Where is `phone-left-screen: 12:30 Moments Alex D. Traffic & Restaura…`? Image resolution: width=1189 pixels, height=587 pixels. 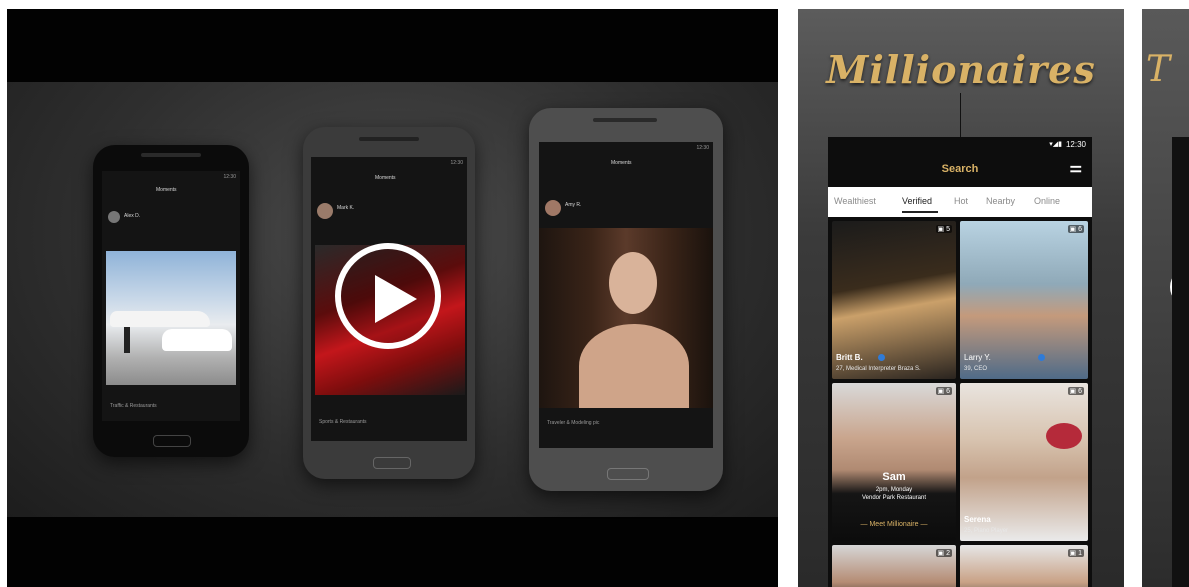
phone-left-screen: 12:30 Moments Alex D. Traffic & Restaura… is located at coordinates (171, 296).